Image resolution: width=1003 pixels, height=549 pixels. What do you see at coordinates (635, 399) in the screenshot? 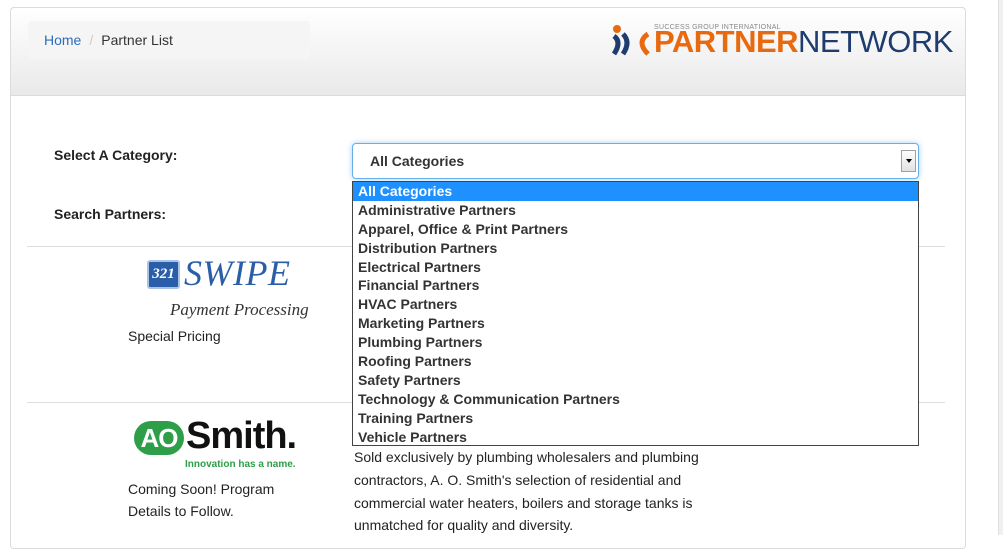
I see `category-option: Technology & Communication Partners` at bounding box center [635, 399].